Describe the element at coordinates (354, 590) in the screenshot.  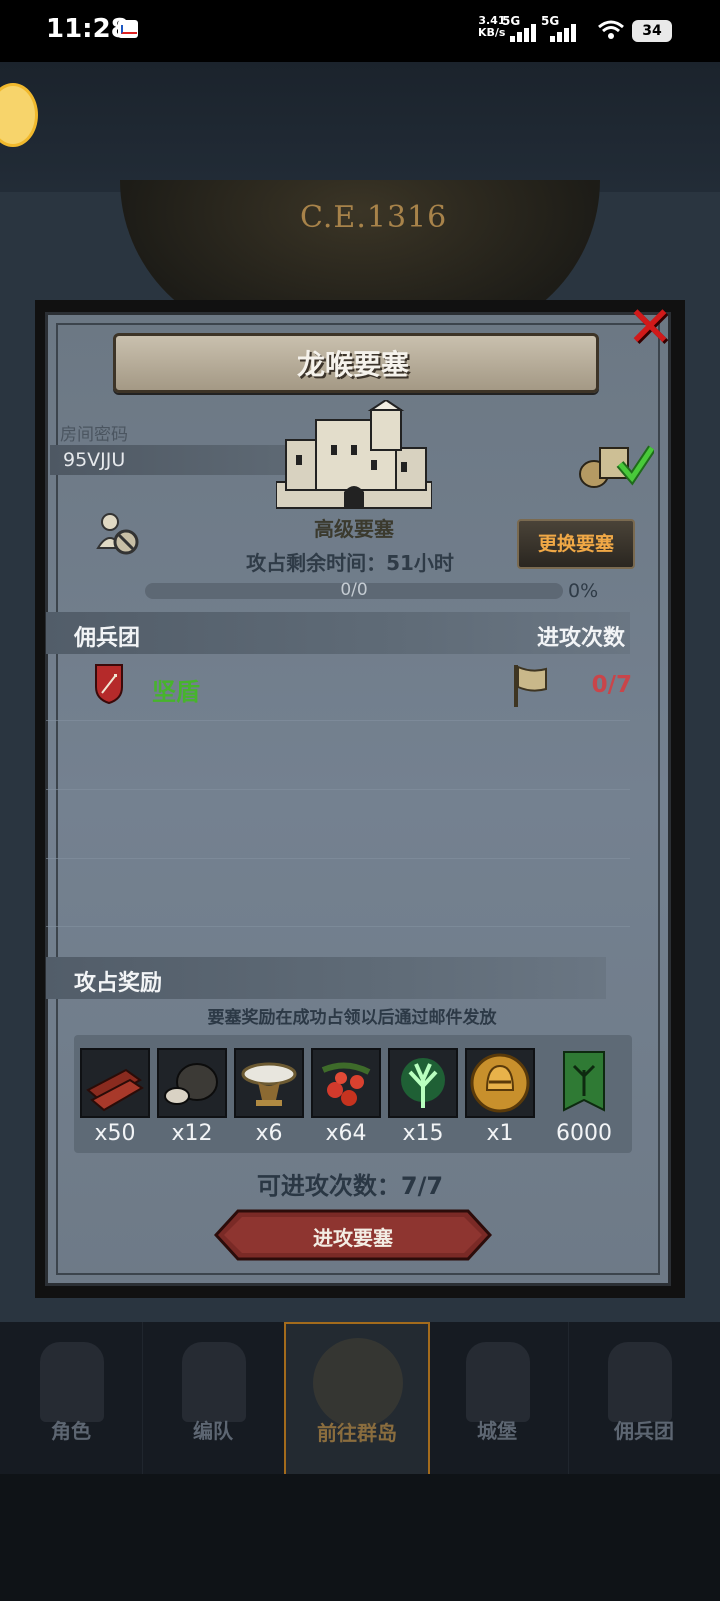
I see `progress-text: 0/0` at that location.